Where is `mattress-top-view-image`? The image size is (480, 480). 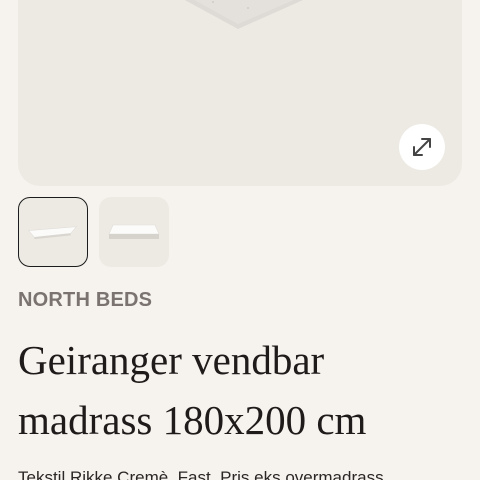
mattress-top-view-image is located at coordinates (244, 14).